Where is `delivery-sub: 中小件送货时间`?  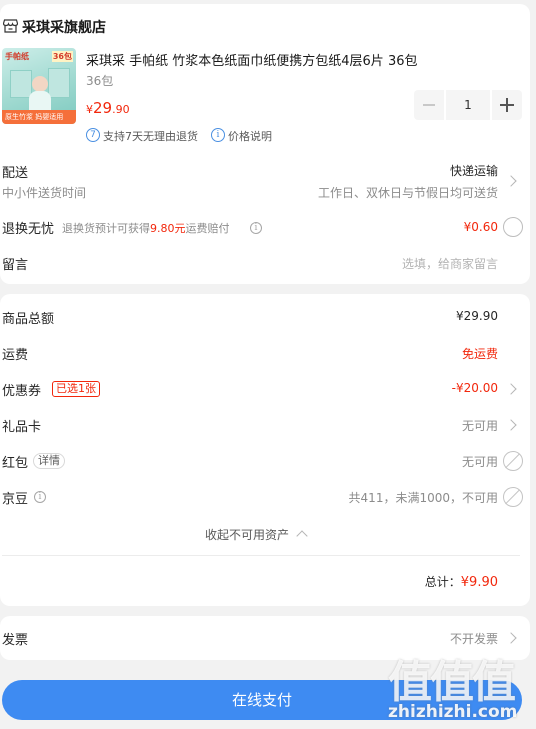 delivery-sub: 中小件送货时间 is located at coordinates (44, 193).